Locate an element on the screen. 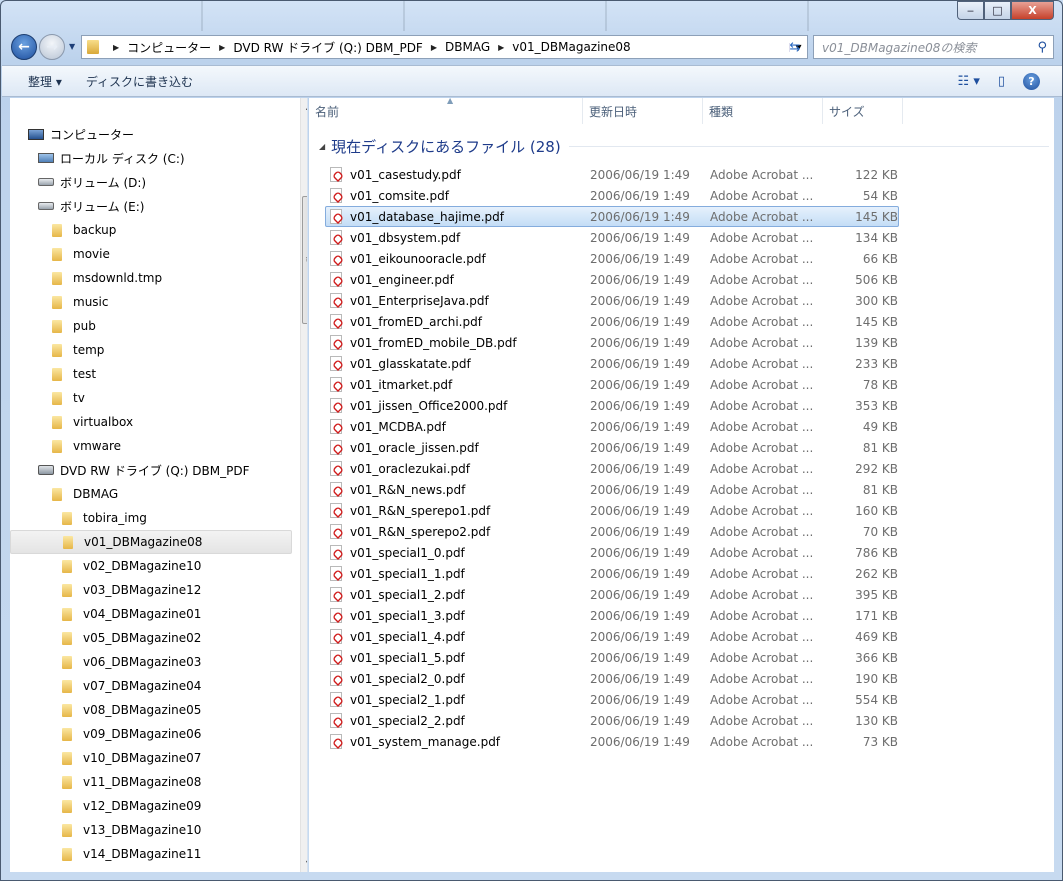  breadcrumb-item: DVD RW ドライブ (Q:) DBM_PDF is located at coordinates (328, 47).